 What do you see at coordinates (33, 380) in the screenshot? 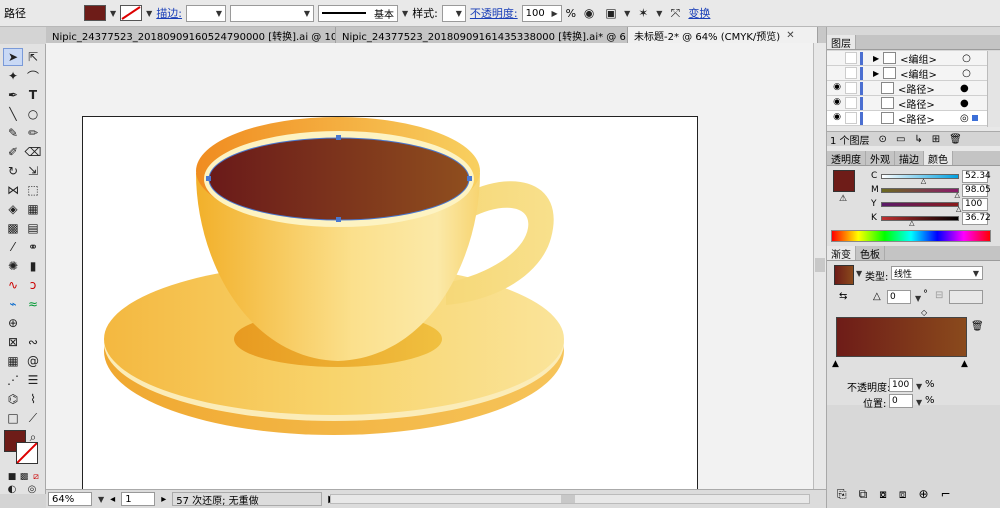
I see `list-tool-icon: ☰` at bounding box center [33, 380].